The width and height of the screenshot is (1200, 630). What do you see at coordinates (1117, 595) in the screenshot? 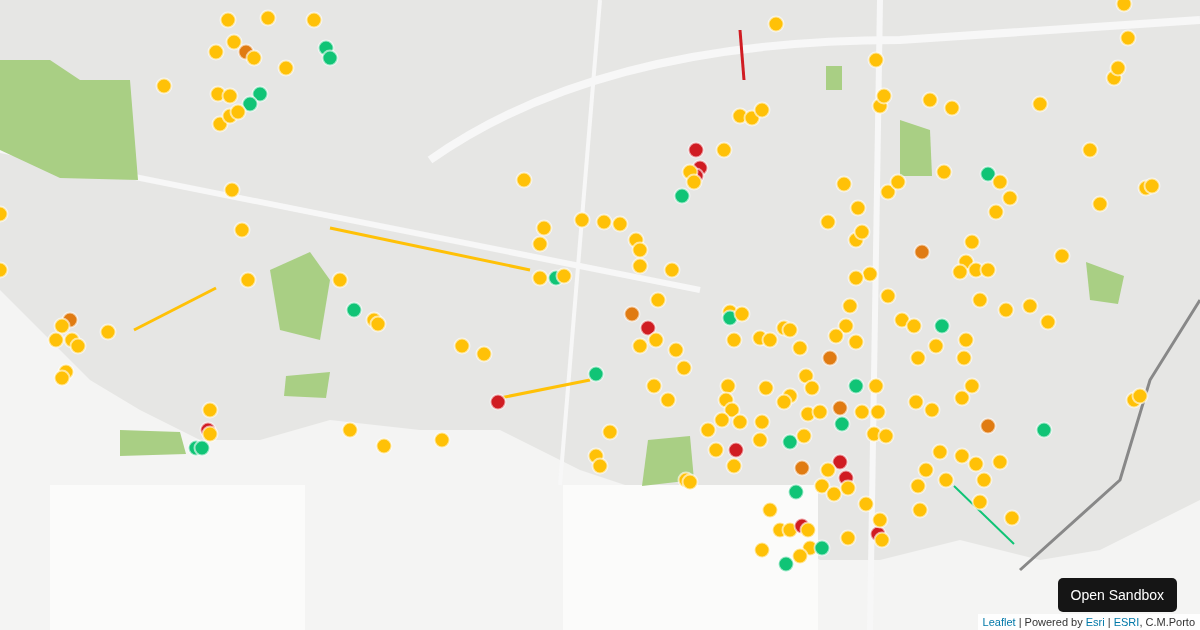
I see `open-sandbox-button: Open Sandbox` at bounding box center [1117, 595].